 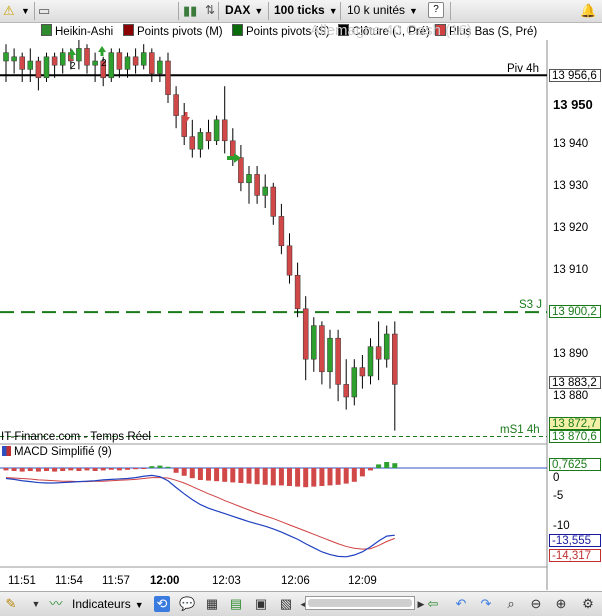 I want to click on undo-icon: ↶, so click(x=461, y=604).